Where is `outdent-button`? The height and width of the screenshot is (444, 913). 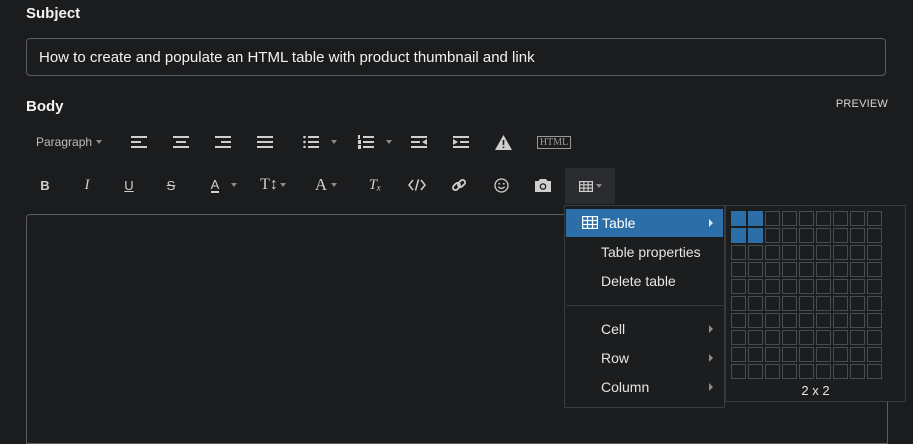
outdent-button is located at coordinates (419, 142).